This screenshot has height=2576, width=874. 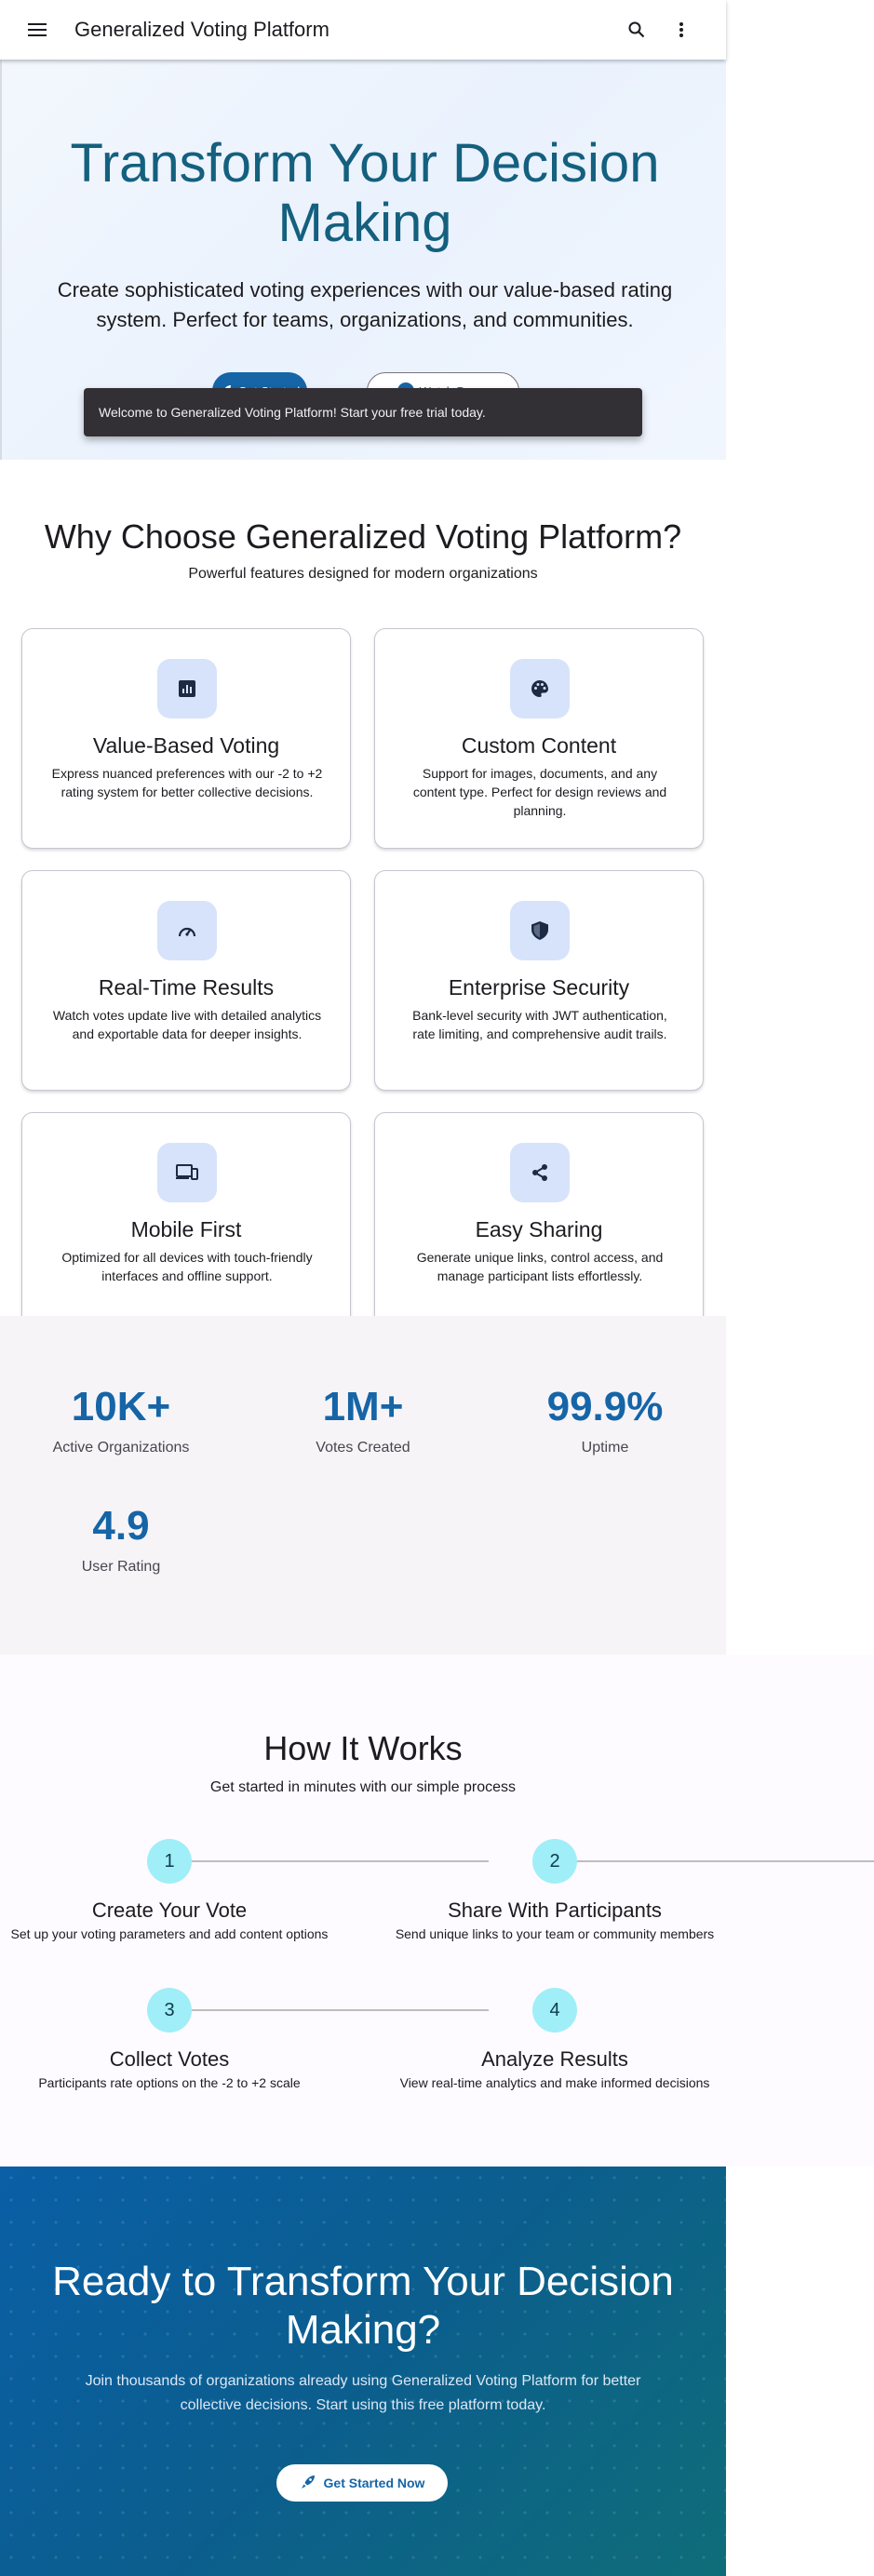 What do you see at coordinates (605, 1406) in the screenshot?
I see `stat-value: 99.9%` at bounding box center [605, 1406].